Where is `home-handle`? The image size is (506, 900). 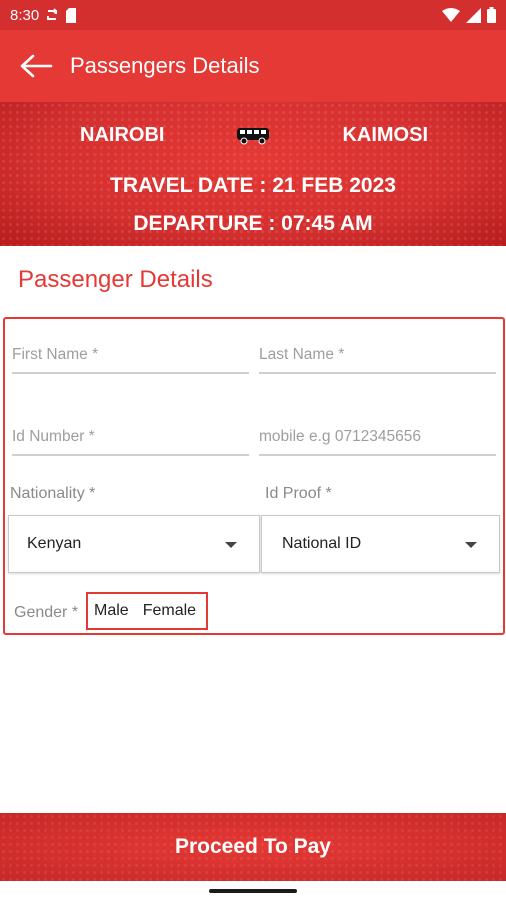 home-handle is located at coordinates (253, 891).